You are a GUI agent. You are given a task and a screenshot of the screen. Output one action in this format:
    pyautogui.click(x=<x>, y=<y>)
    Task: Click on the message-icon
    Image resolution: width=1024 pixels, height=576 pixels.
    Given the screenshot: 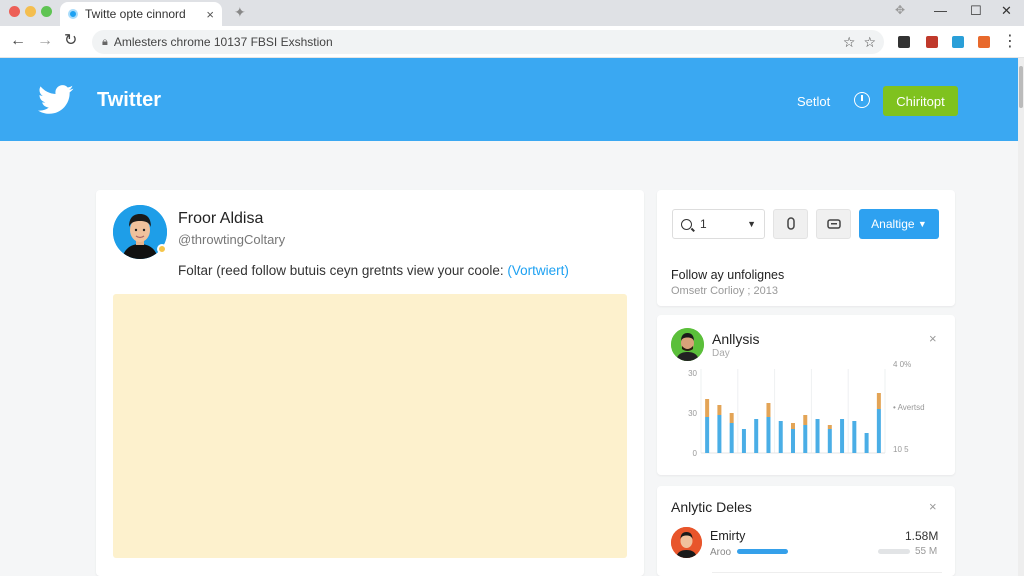 What is the action you would take?
    pyautogui.click(x=833, y=224)
    